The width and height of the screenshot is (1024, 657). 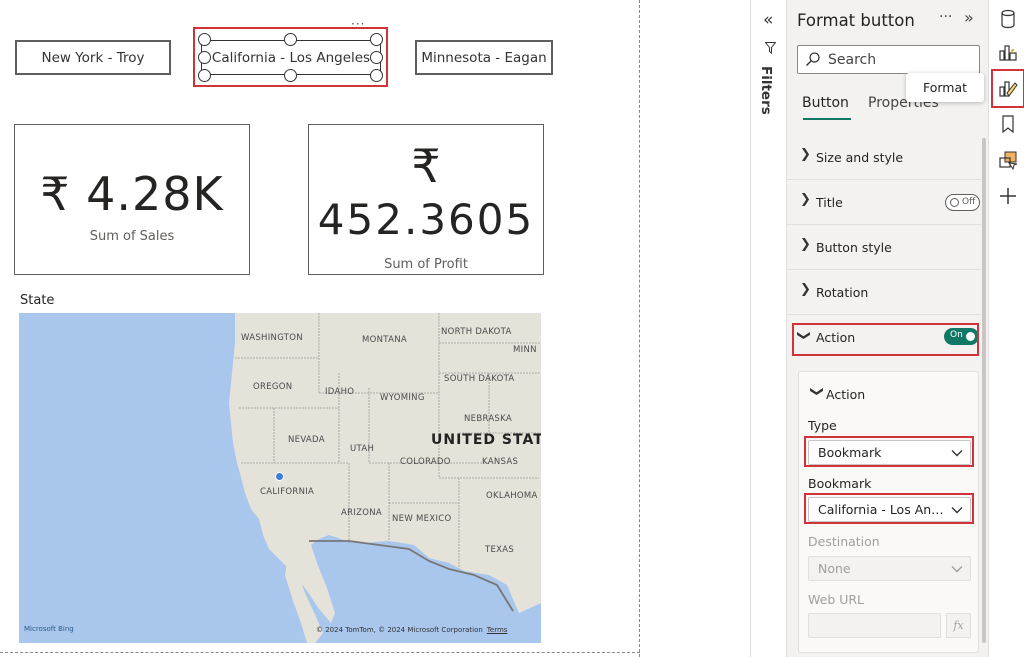 I want to click on web-url-input, so click(x=874, y=625).